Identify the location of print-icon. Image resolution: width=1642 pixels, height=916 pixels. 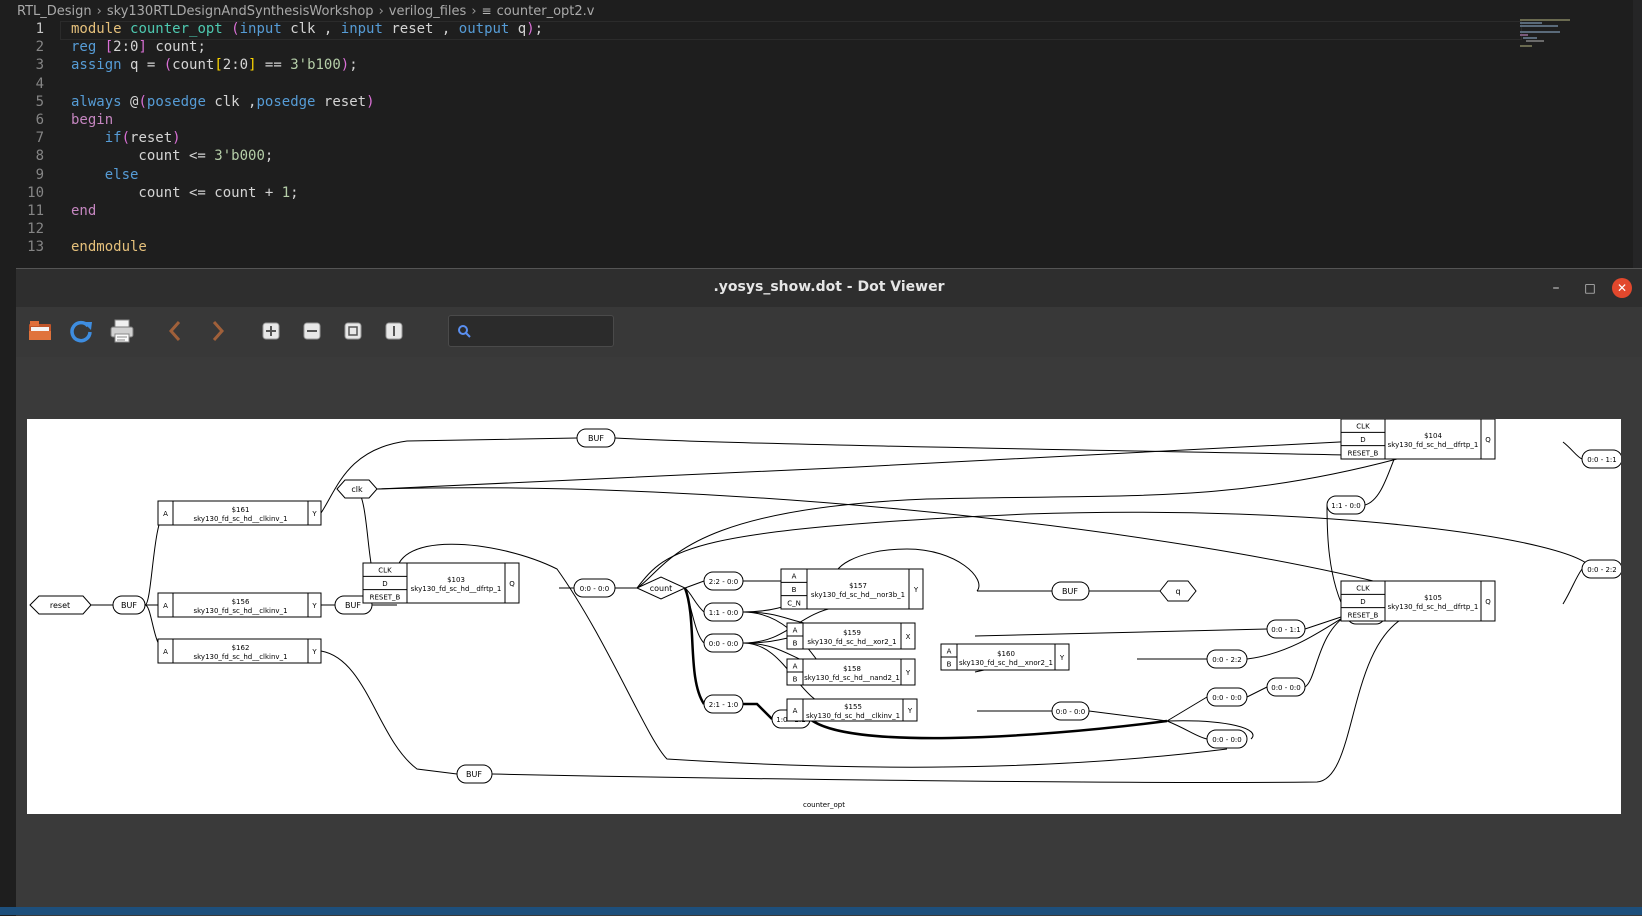
(122, 331).